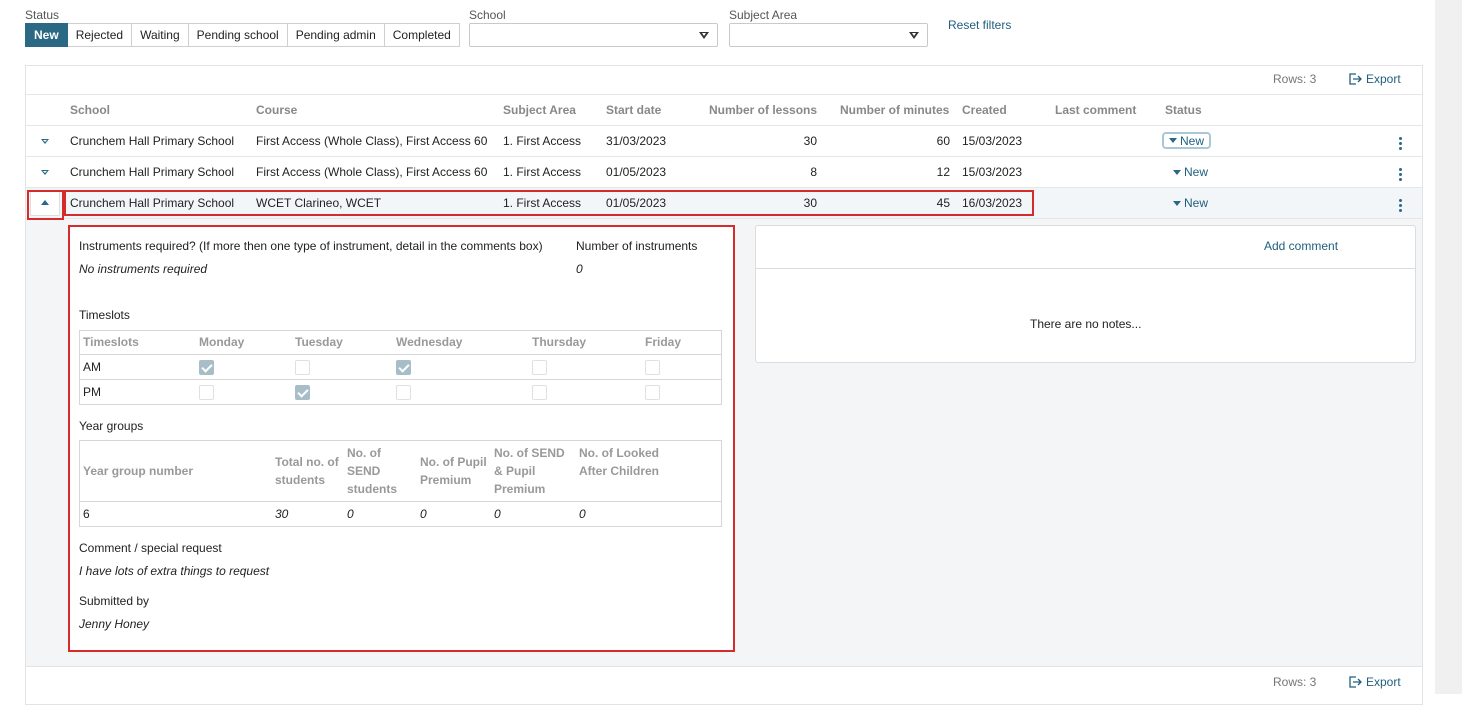 The image size is (1462, 705). What do you see at coordinates (579, 269) in the screenshot?
I see `num-instruments-value: 0` at bounding box center [579, 269].